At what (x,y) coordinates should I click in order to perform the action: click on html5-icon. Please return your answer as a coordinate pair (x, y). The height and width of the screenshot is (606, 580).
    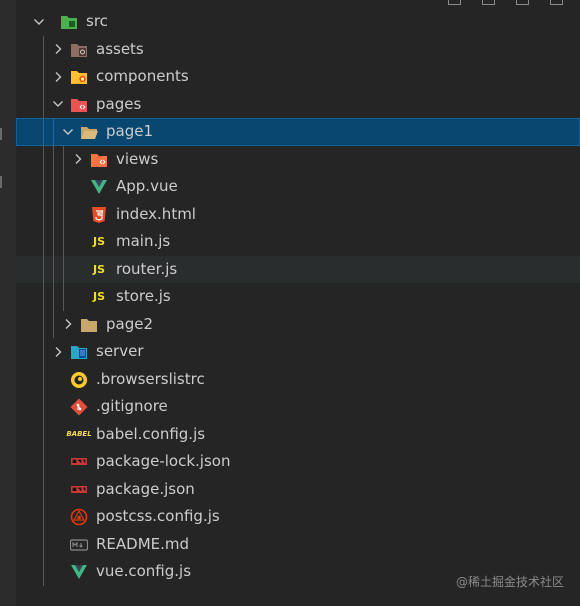
    Looking at the image, I should click on (99, 215).